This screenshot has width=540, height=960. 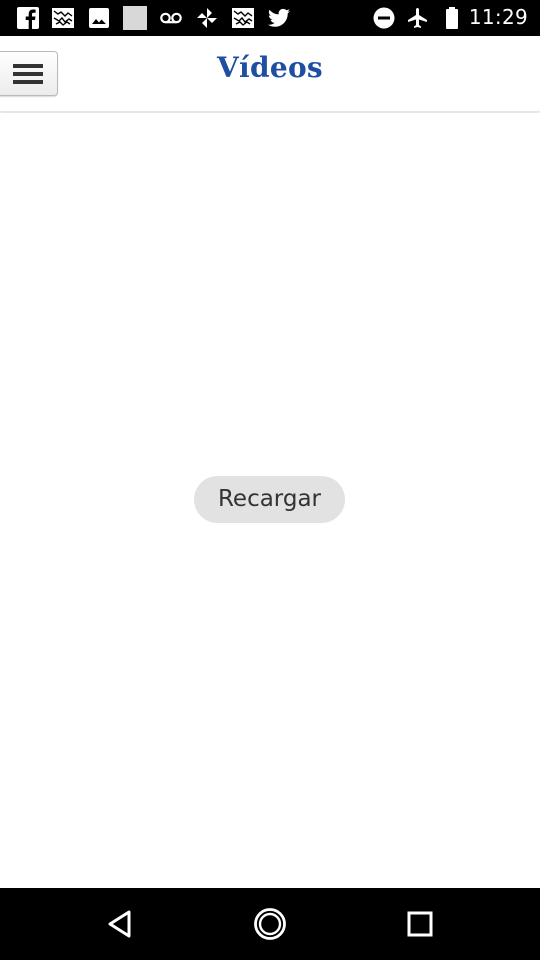 I want to click on home-icon, so click(x=270, y=924).